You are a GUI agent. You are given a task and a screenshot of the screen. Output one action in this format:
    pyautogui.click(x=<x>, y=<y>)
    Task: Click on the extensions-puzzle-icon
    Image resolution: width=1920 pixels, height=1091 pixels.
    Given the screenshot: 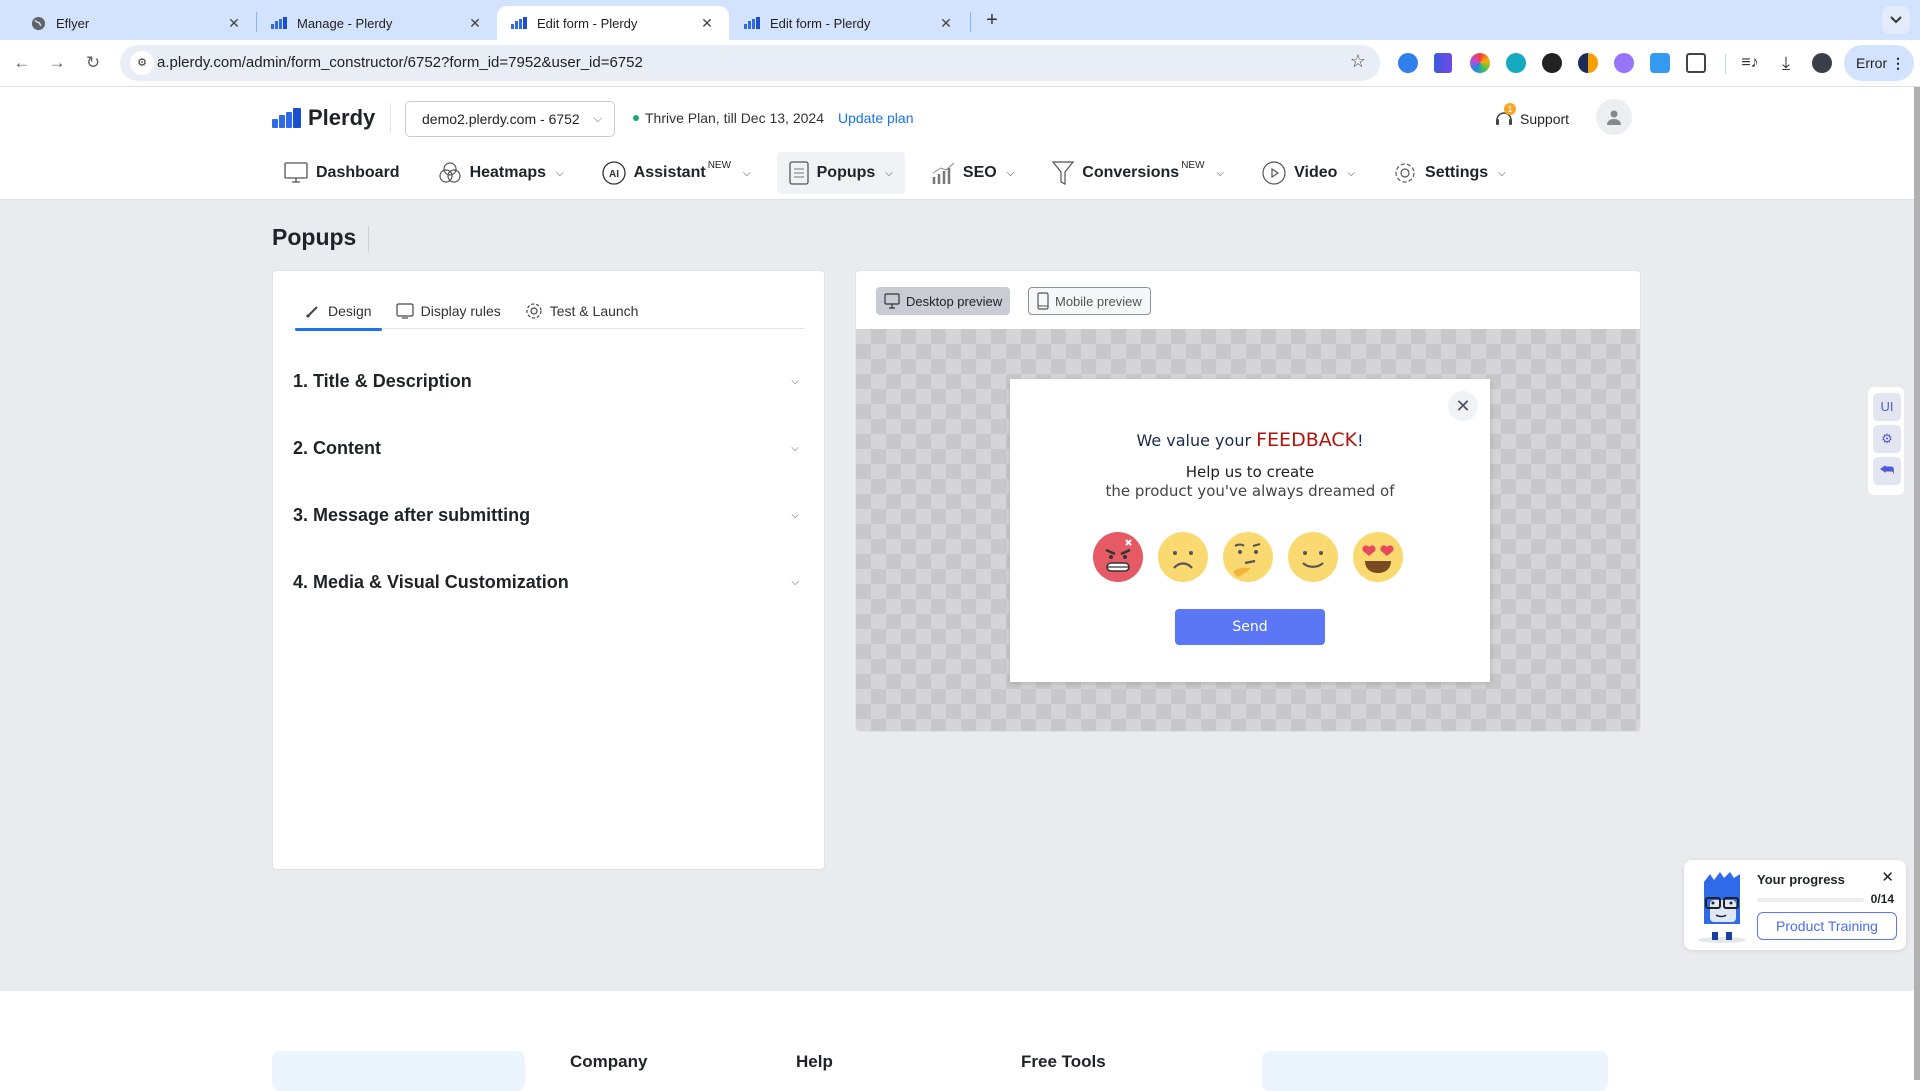 What is the action you would take?
    pyautogui.click(x=1696, y=63)
    